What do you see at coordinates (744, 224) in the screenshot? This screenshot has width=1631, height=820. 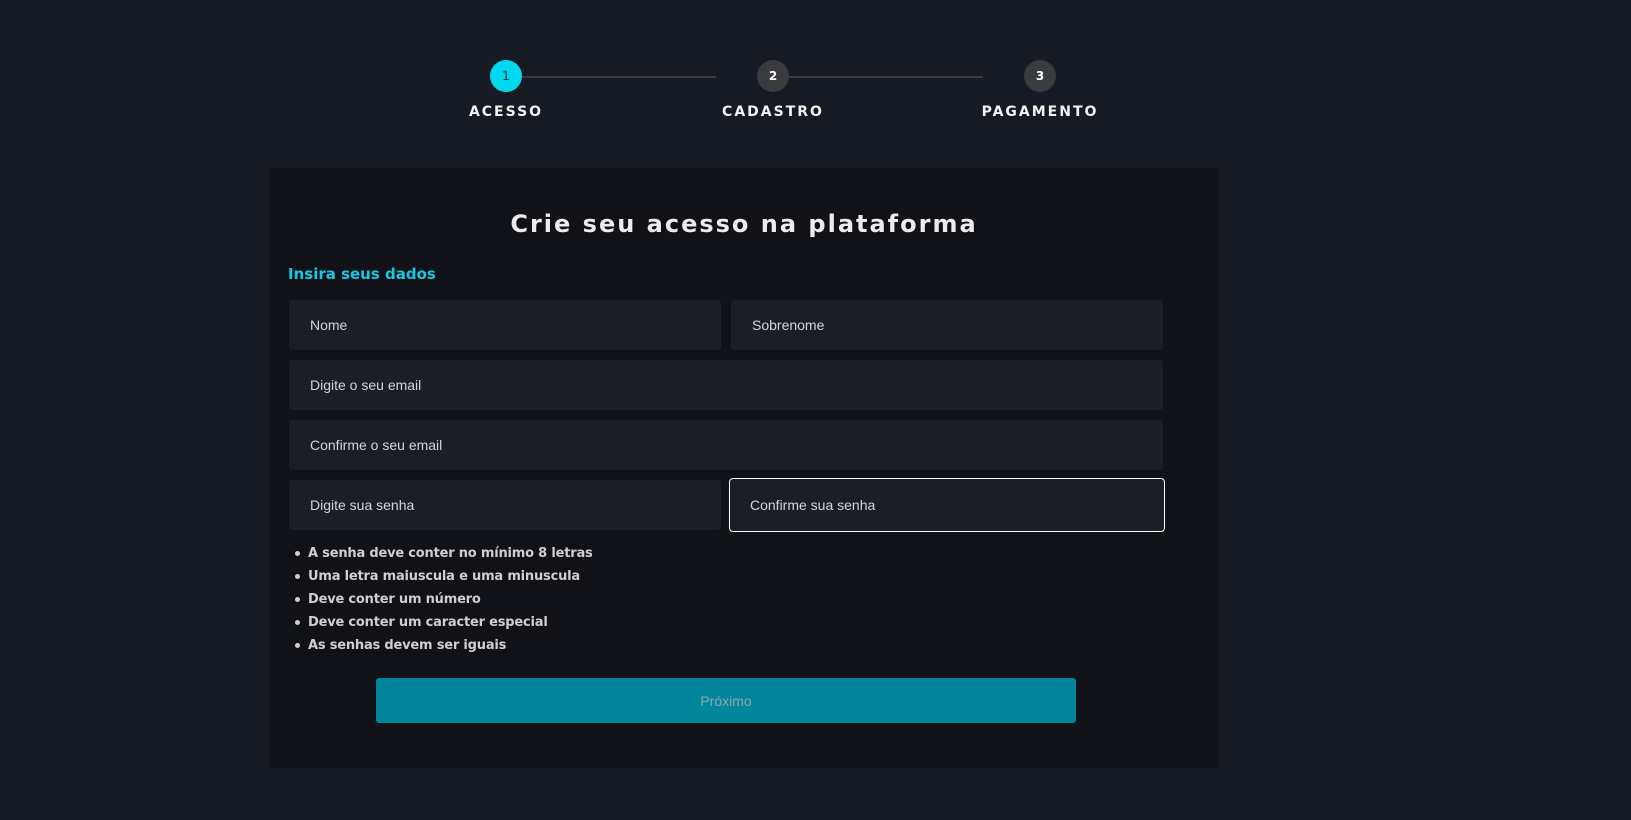 I see `page-title: Crie seu acesso na plataforma` at bounding box center [744, 224].